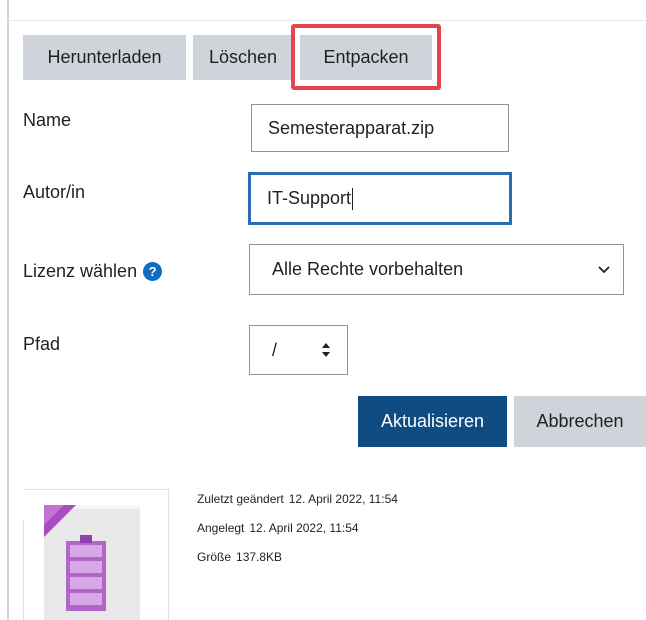 Image resolution: width=646 pixels, height=620 pixels. Describe the element at coordinates (368, 269) in the screenshot. I see `license-select-value: Alle Rechte vorbehalten` at that location.